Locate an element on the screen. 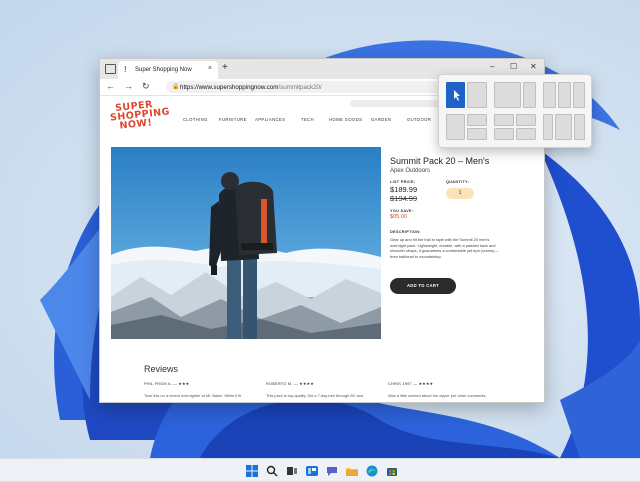 The image size is (640, 482). chat-icon is located at coordinates (332, 470).